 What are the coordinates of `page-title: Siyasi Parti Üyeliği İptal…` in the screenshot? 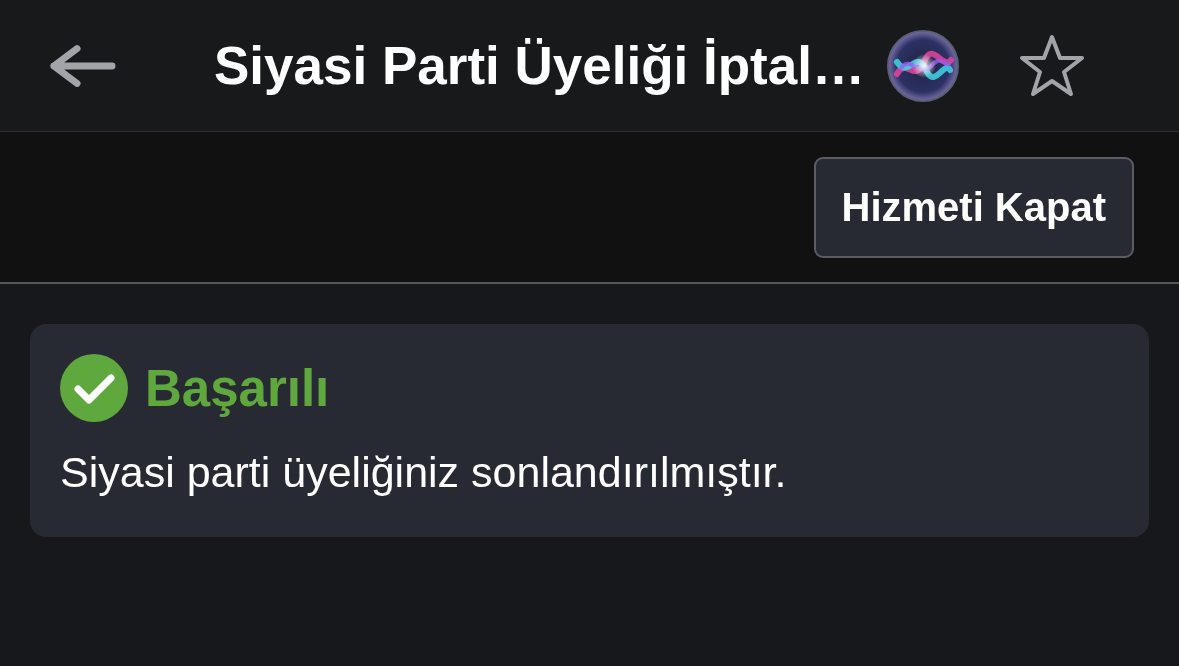 It's located at (539, 65).